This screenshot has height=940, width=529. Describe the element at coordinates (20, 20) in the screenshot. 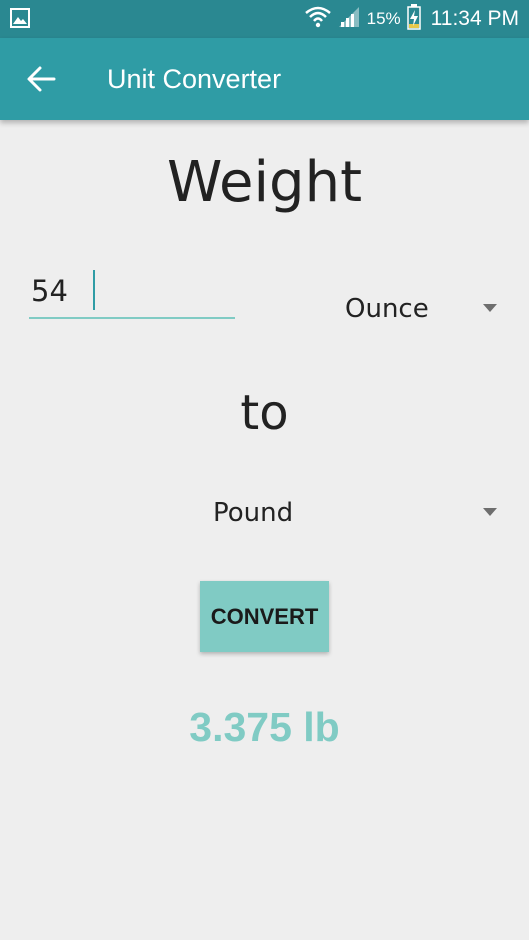

I see `gallery-icon` at that location.